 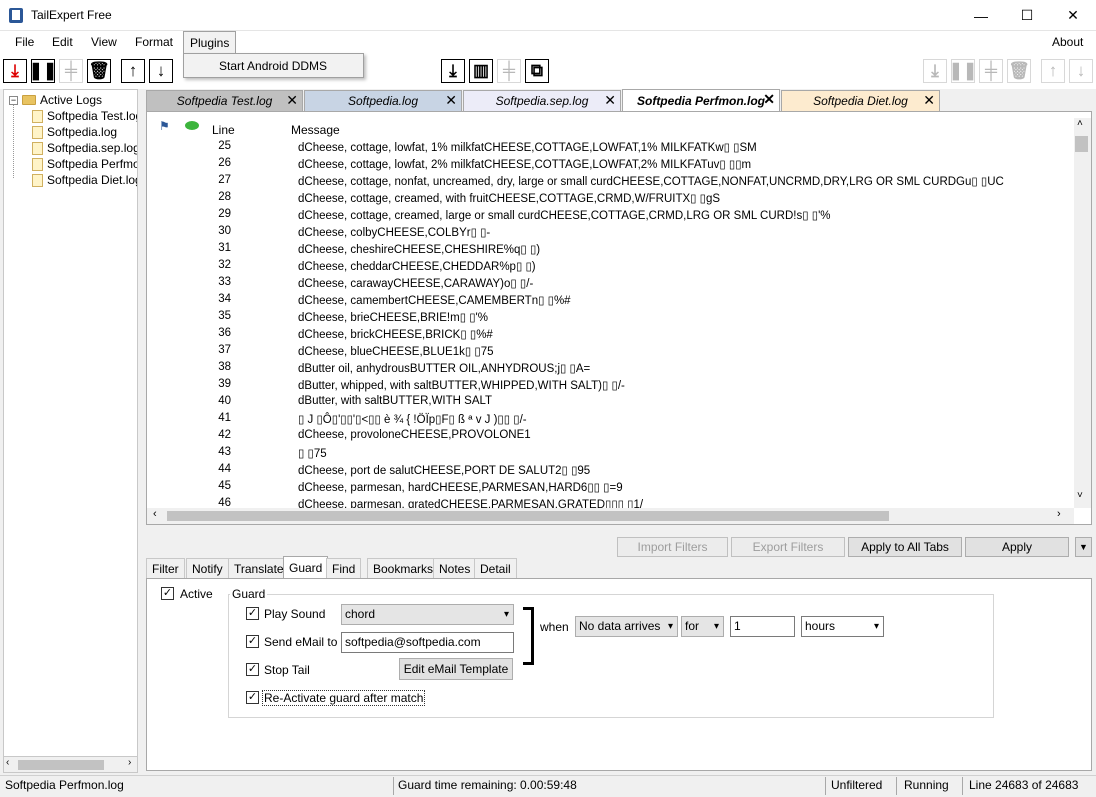 What do you see at coordinates (24, 42) in the screenshot?
I see `menu-file: File` at bounding box center [24, 42].